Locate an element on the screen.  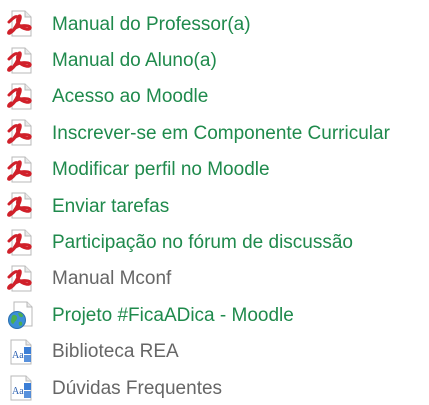
list-item: Projeto #FicaADica - Moodle is located at coordinates (217, 315).